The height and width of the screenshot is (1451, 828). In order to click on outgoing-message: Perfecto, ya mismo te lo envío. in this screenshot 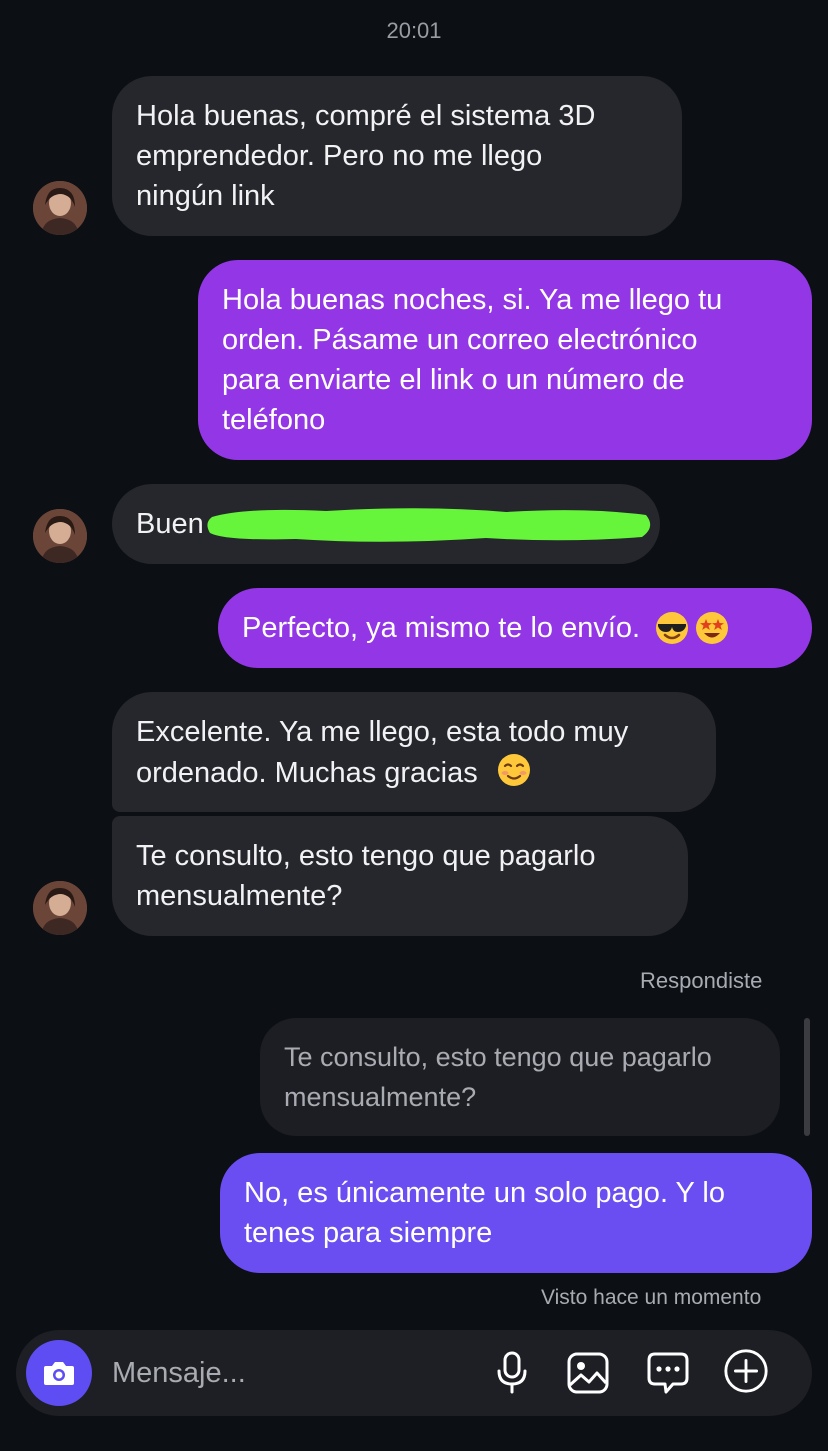, I will do `click(515, 628)`.